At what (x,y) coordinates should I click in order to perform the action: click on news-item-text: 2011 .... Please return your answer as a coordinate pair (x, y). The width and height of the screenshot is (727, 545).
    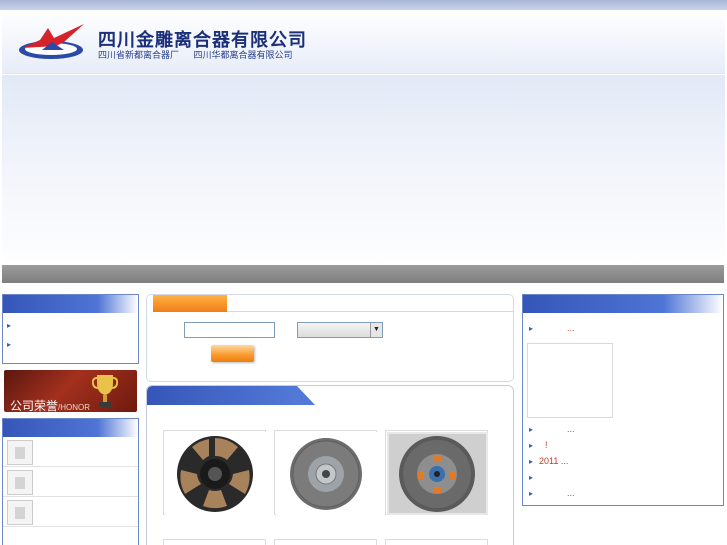
    Looking at the image, I should click on (554, 461).